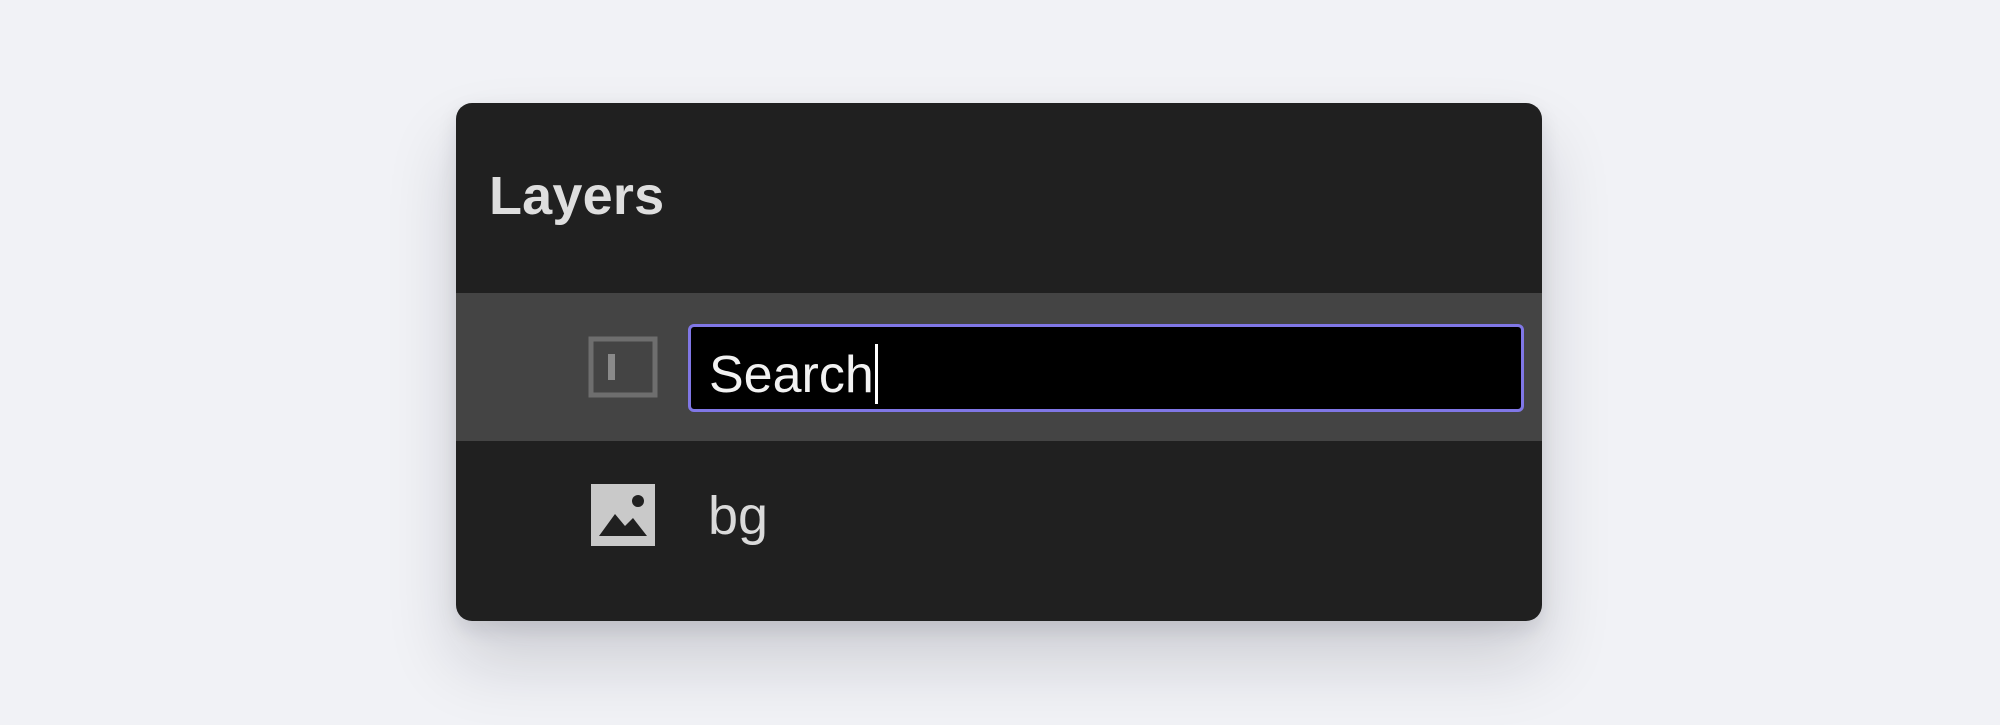 The height and width of the screenshot is (725, 2000). What do you see at coordinates (1106, 368) in the screenshot?
I see `layer-rename-input: Search` at bounding box center [1106, 368].